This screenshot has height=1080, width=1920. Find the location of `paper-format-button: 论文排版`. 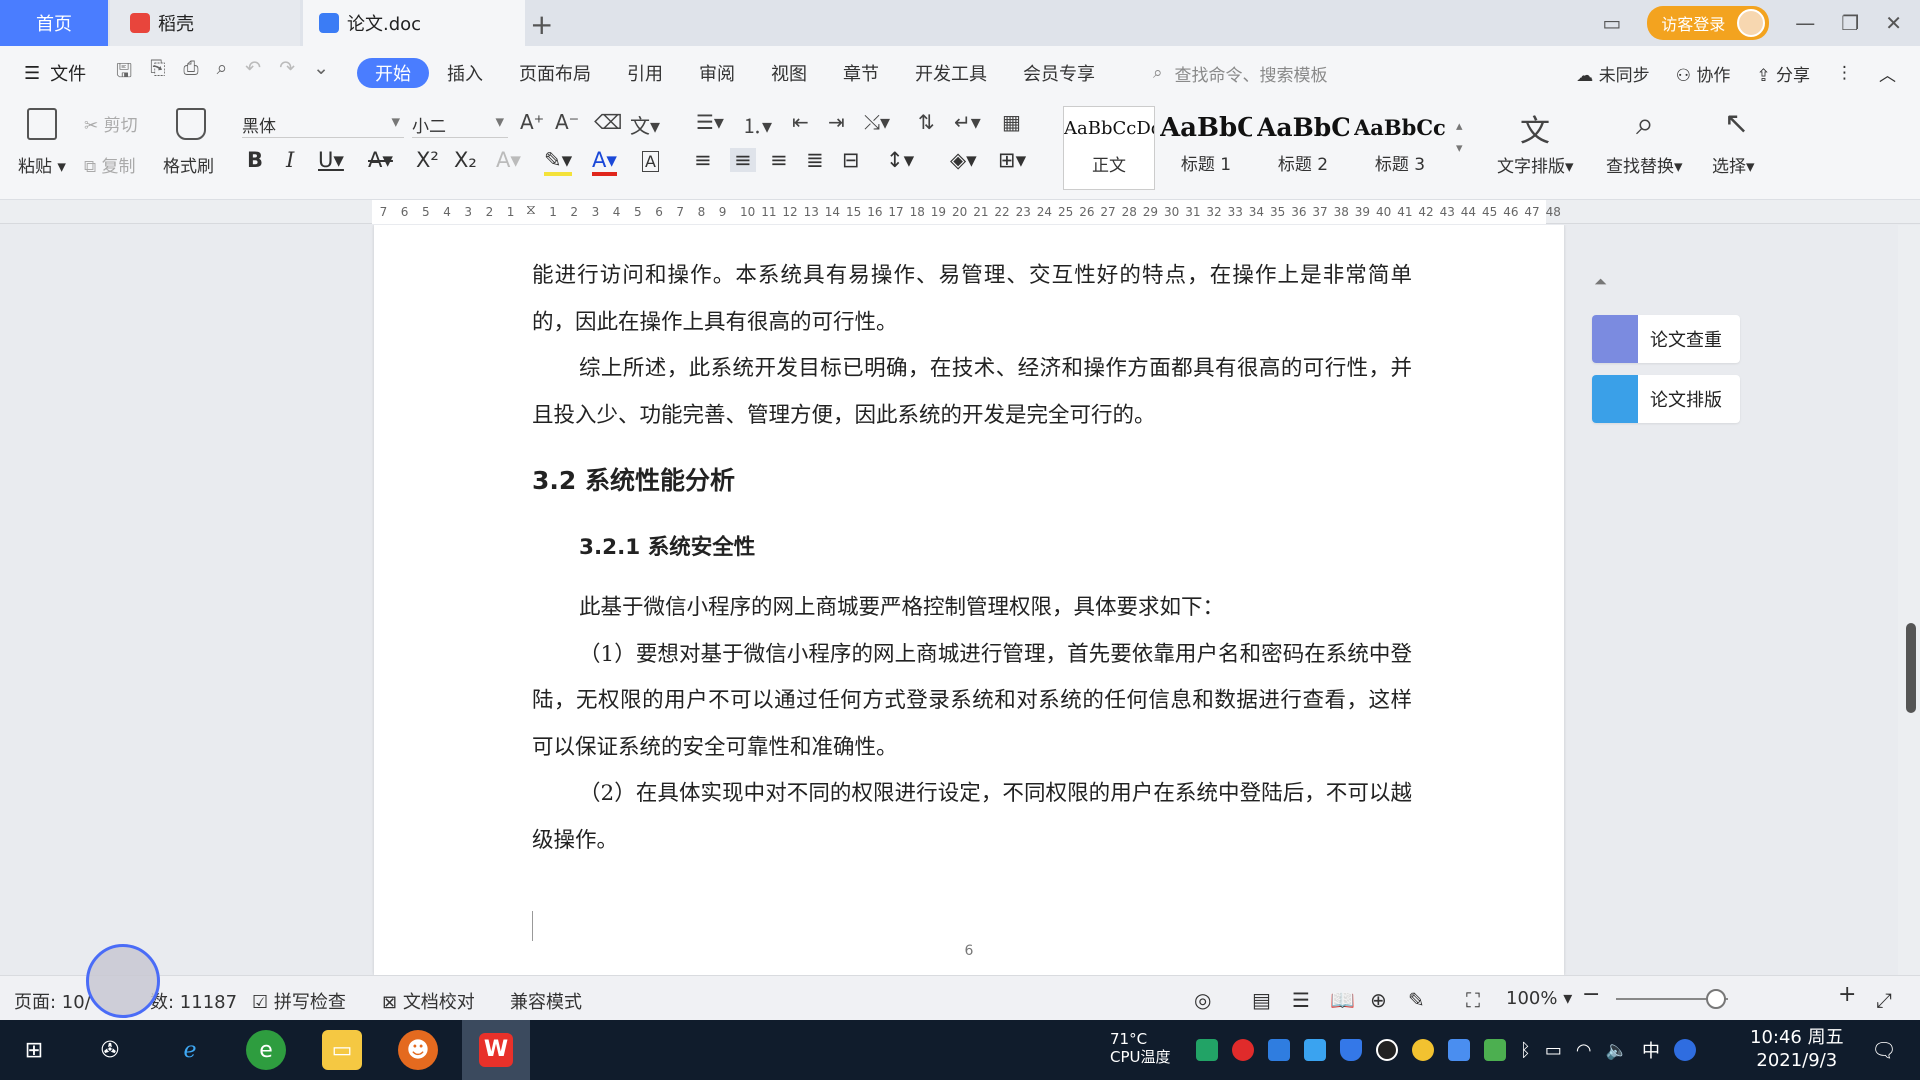

paper-format-button: 论文排版 is located at coordinates (1666, 399).